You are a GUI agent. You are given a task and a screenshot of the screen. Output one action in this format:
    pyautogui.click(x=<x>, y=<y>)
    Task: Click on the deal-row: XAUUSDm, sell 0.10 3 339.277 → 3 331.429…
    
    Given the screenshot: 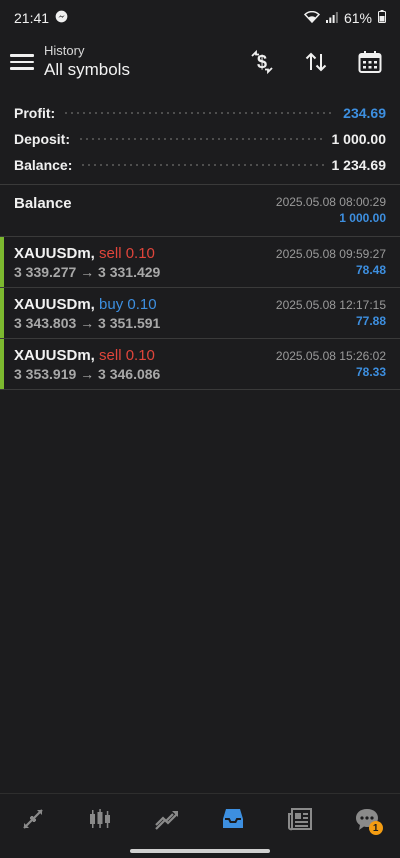 What is the action you would take?
    pyautogui.click(x=200, y=262)
    